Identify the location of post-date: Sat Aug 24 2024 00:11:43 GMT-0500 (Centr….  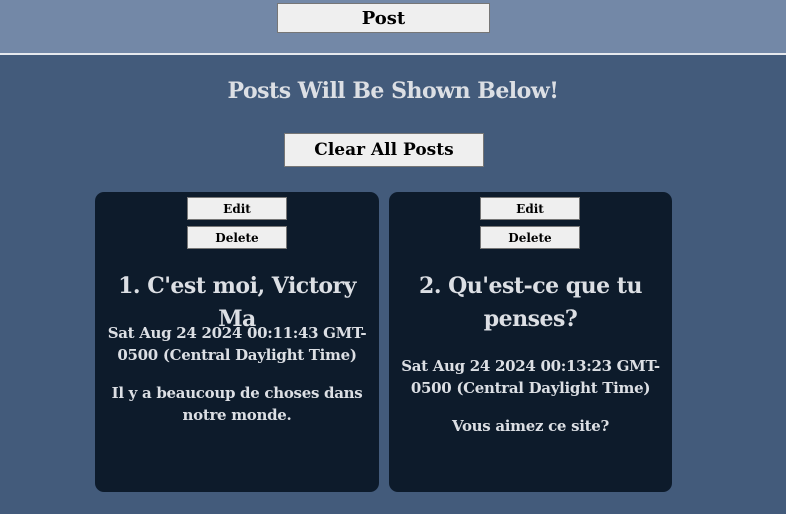
(237, 344).